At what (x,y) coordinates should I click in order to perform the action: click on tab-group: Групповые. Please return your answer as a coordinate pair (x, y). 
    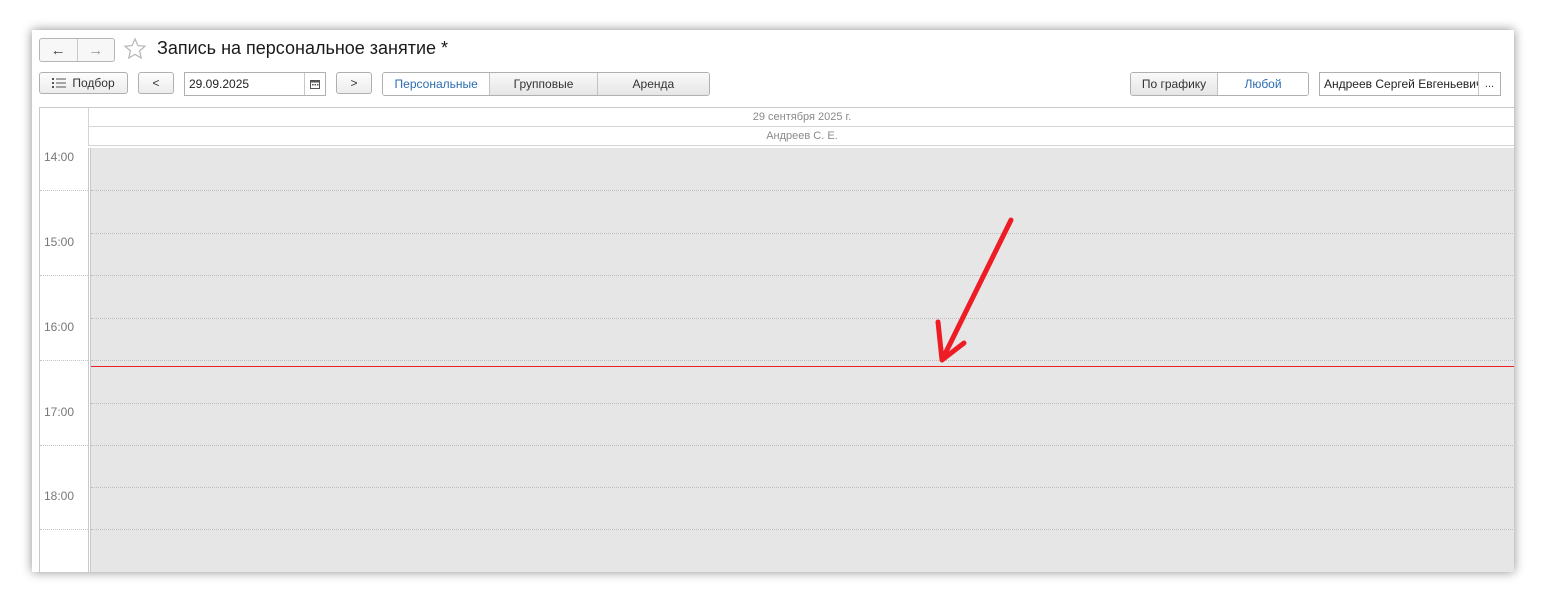
    Looking at the image, I should click on (543, 84).